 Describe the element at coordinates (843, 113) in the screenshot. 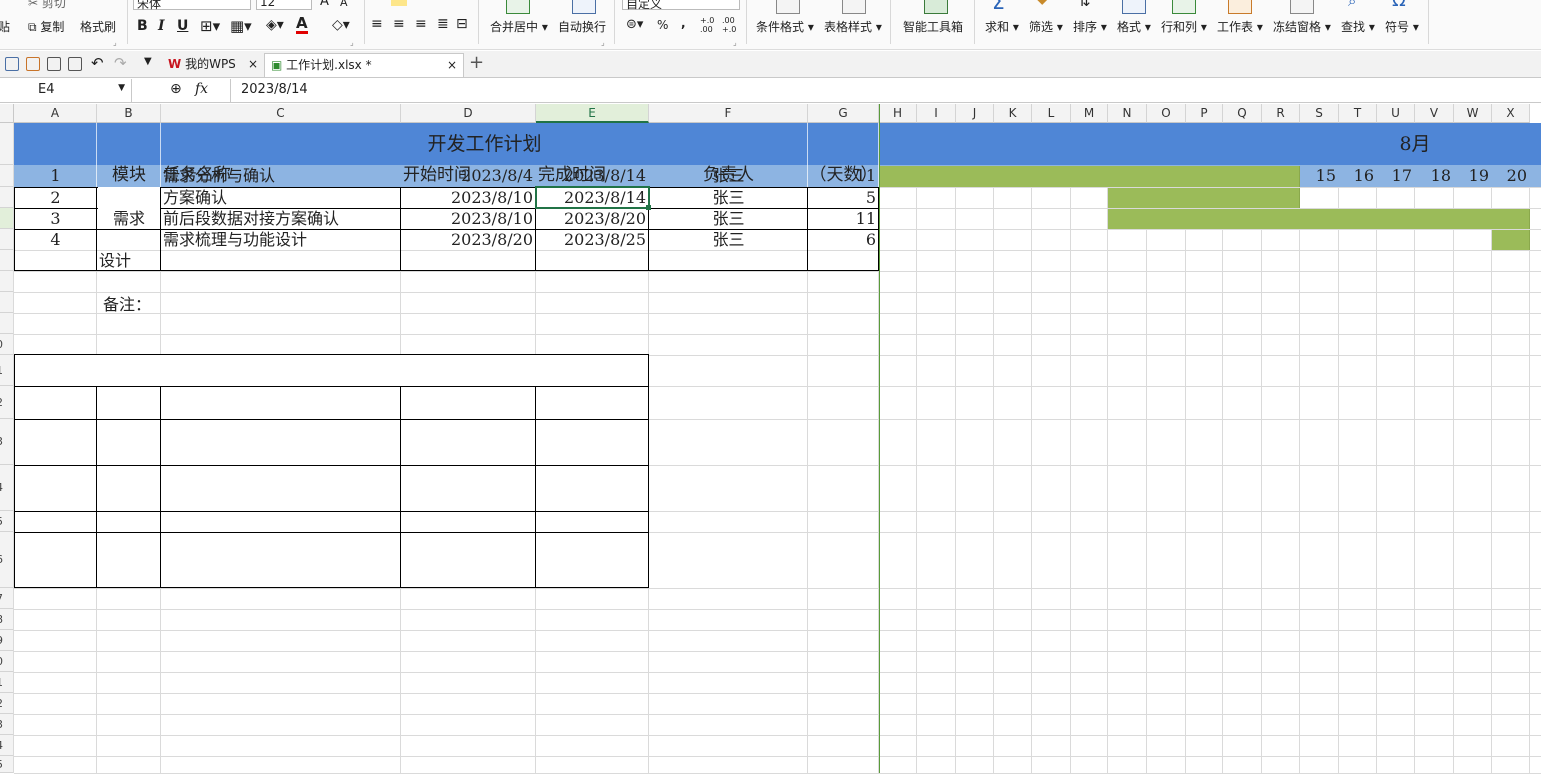

I see `column-header-g: G` at that location.